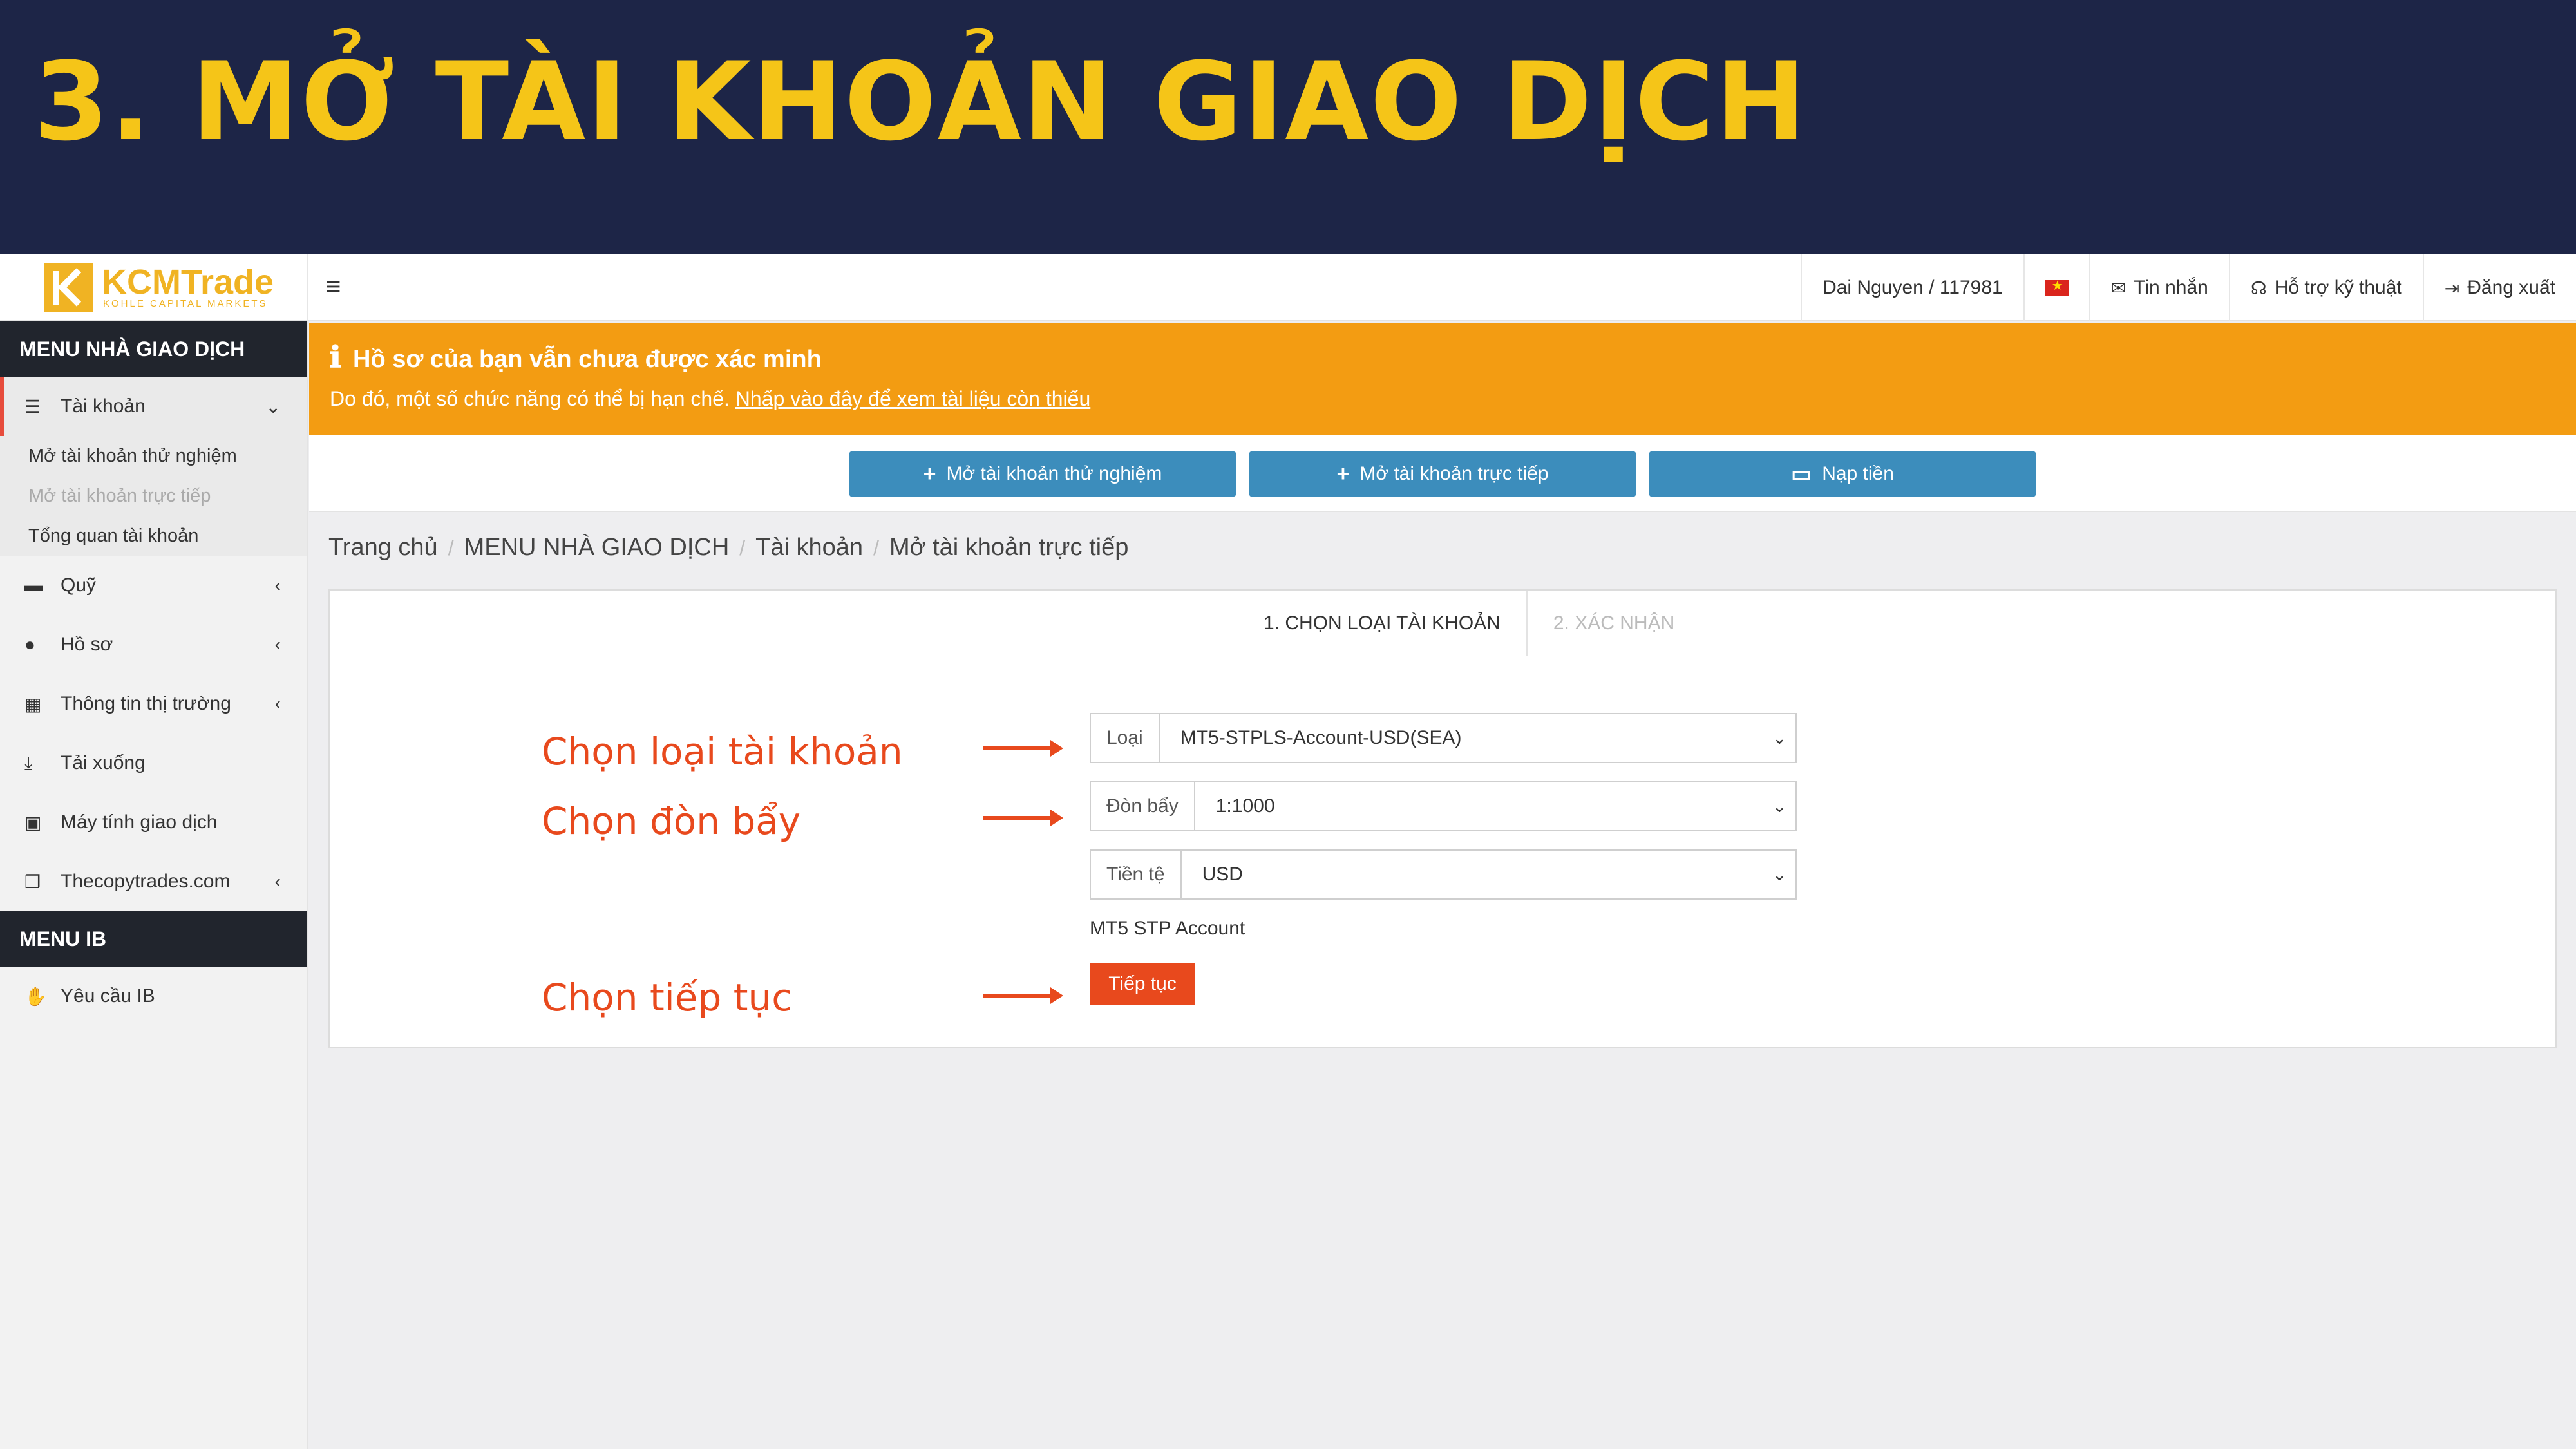  Describe the element at coordinates (1054, 474) in the screenshot. I see `button-label: Mở tài khoản thử nghiệm` at that location.